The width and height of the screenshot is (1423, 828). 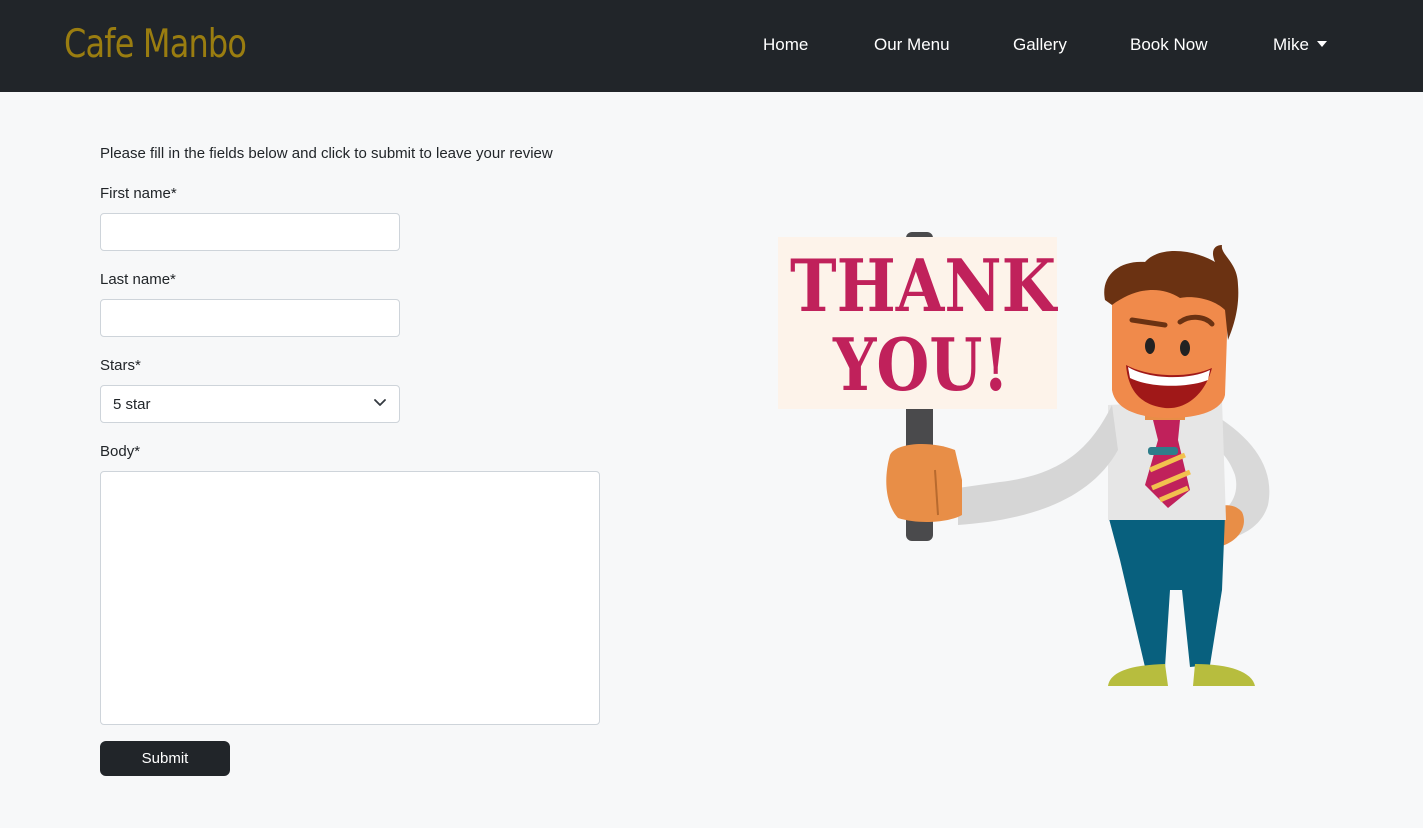 I want to click on right-shoe, so click(x=1224, y=675).